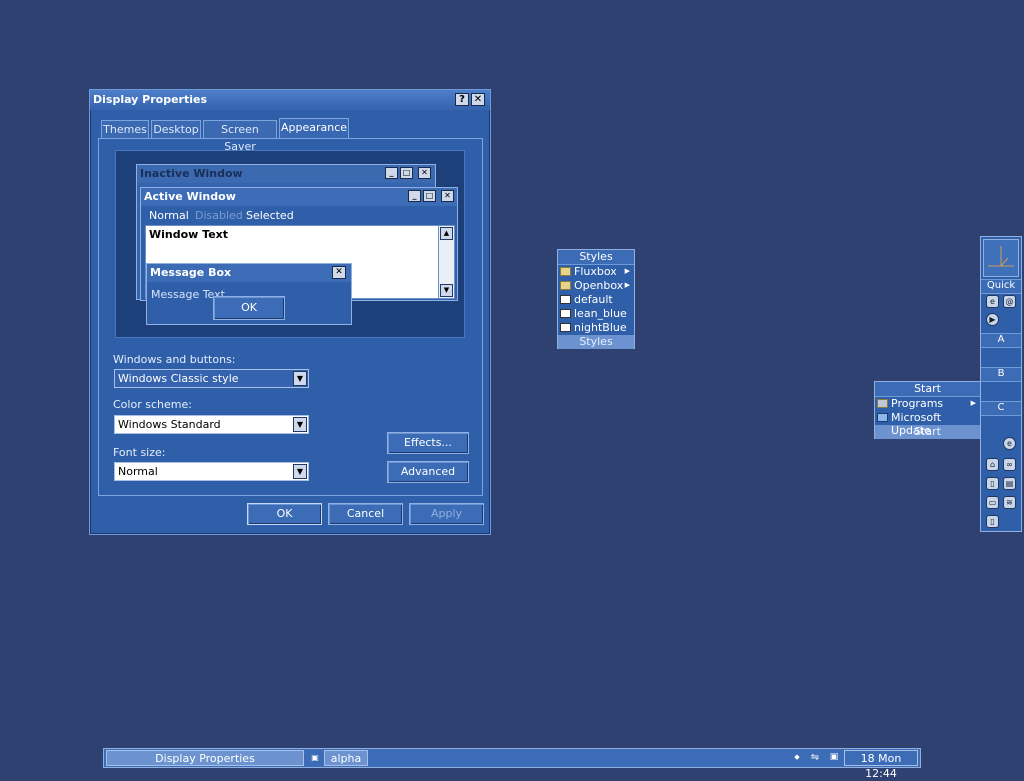 The width and height of the screenshot is (1024, 781). Describe the element at coordinates (992, 464) in the screenshot. I see `network-icon: ⌂` at that location.